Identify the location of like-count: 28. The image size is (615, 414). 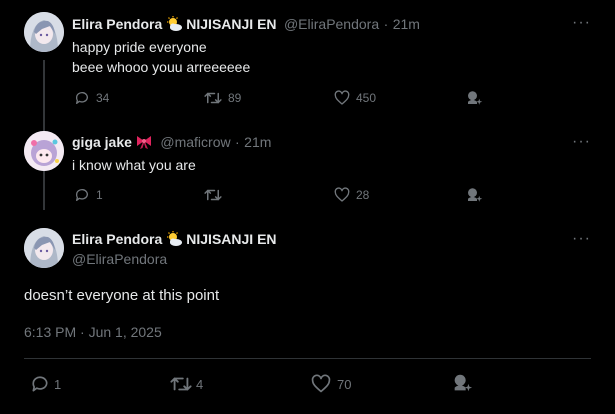
(363, 195).